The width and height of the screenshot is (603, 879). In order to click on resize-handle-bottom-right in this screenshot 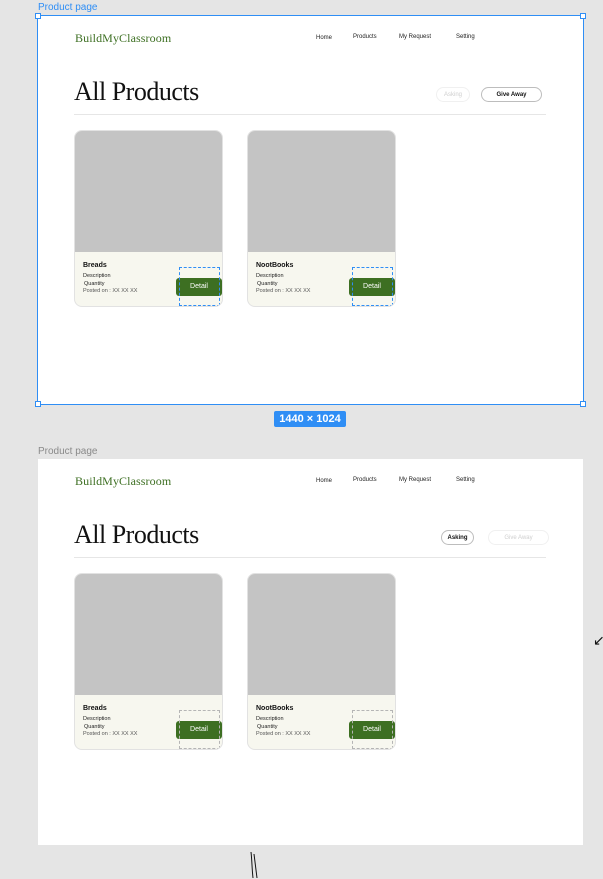, I will do `click(583, 404)`.